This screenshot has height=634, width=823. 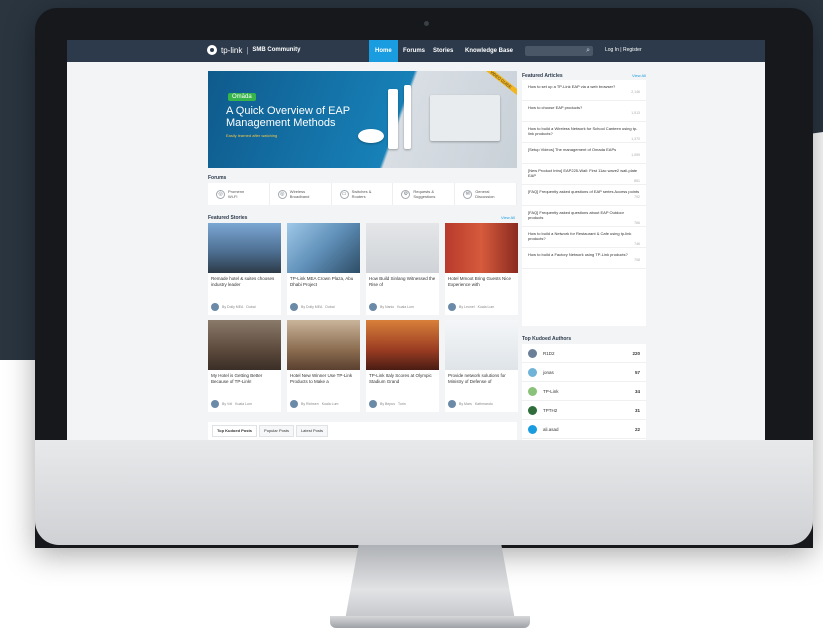 What do you see at coordinates (548, 372) in the screenshot?
I see `author-name: jonas` at bounding box center [548, 372].